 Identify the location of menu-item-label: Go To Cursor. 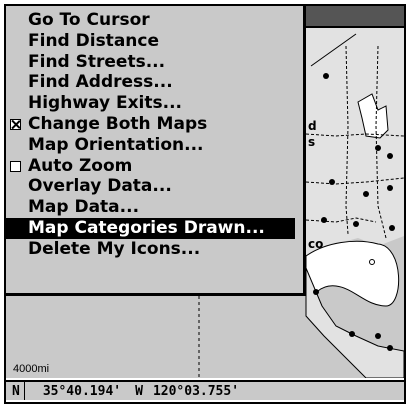
(89, 20).